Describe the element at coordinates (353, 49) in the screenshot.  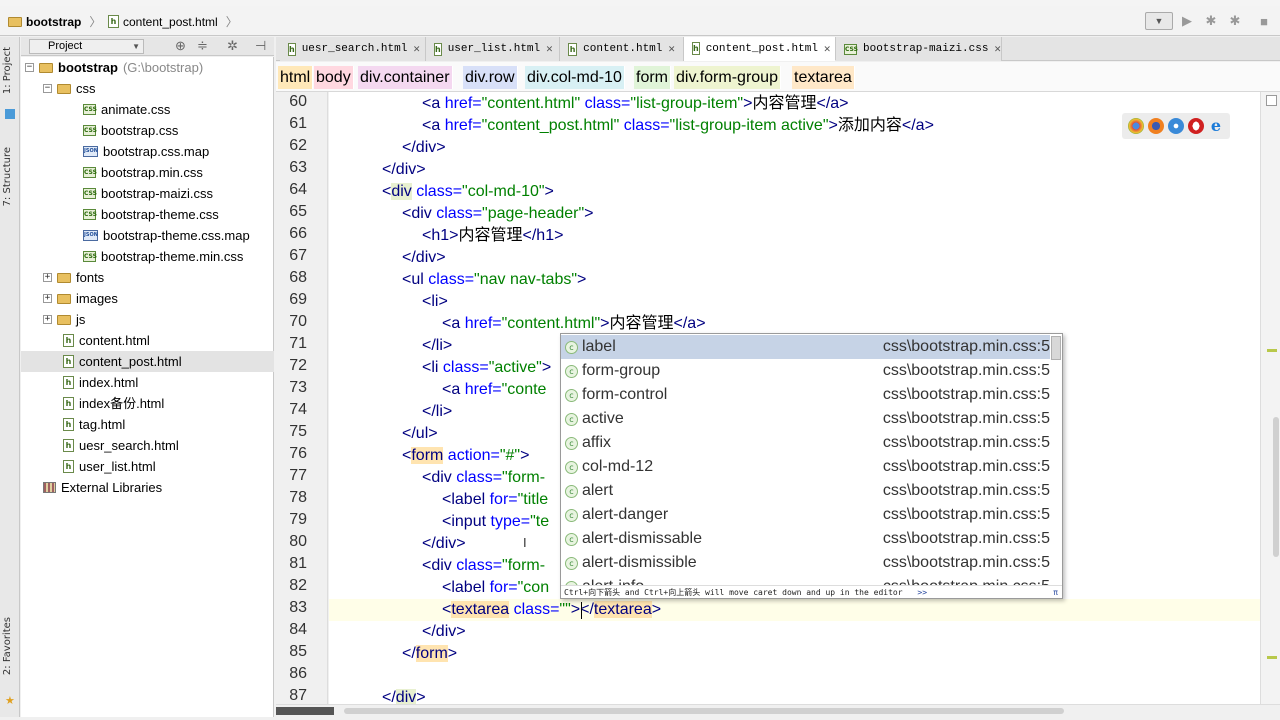
I see `tab-uesr-search: h uesr_search.html ✕` at that location.